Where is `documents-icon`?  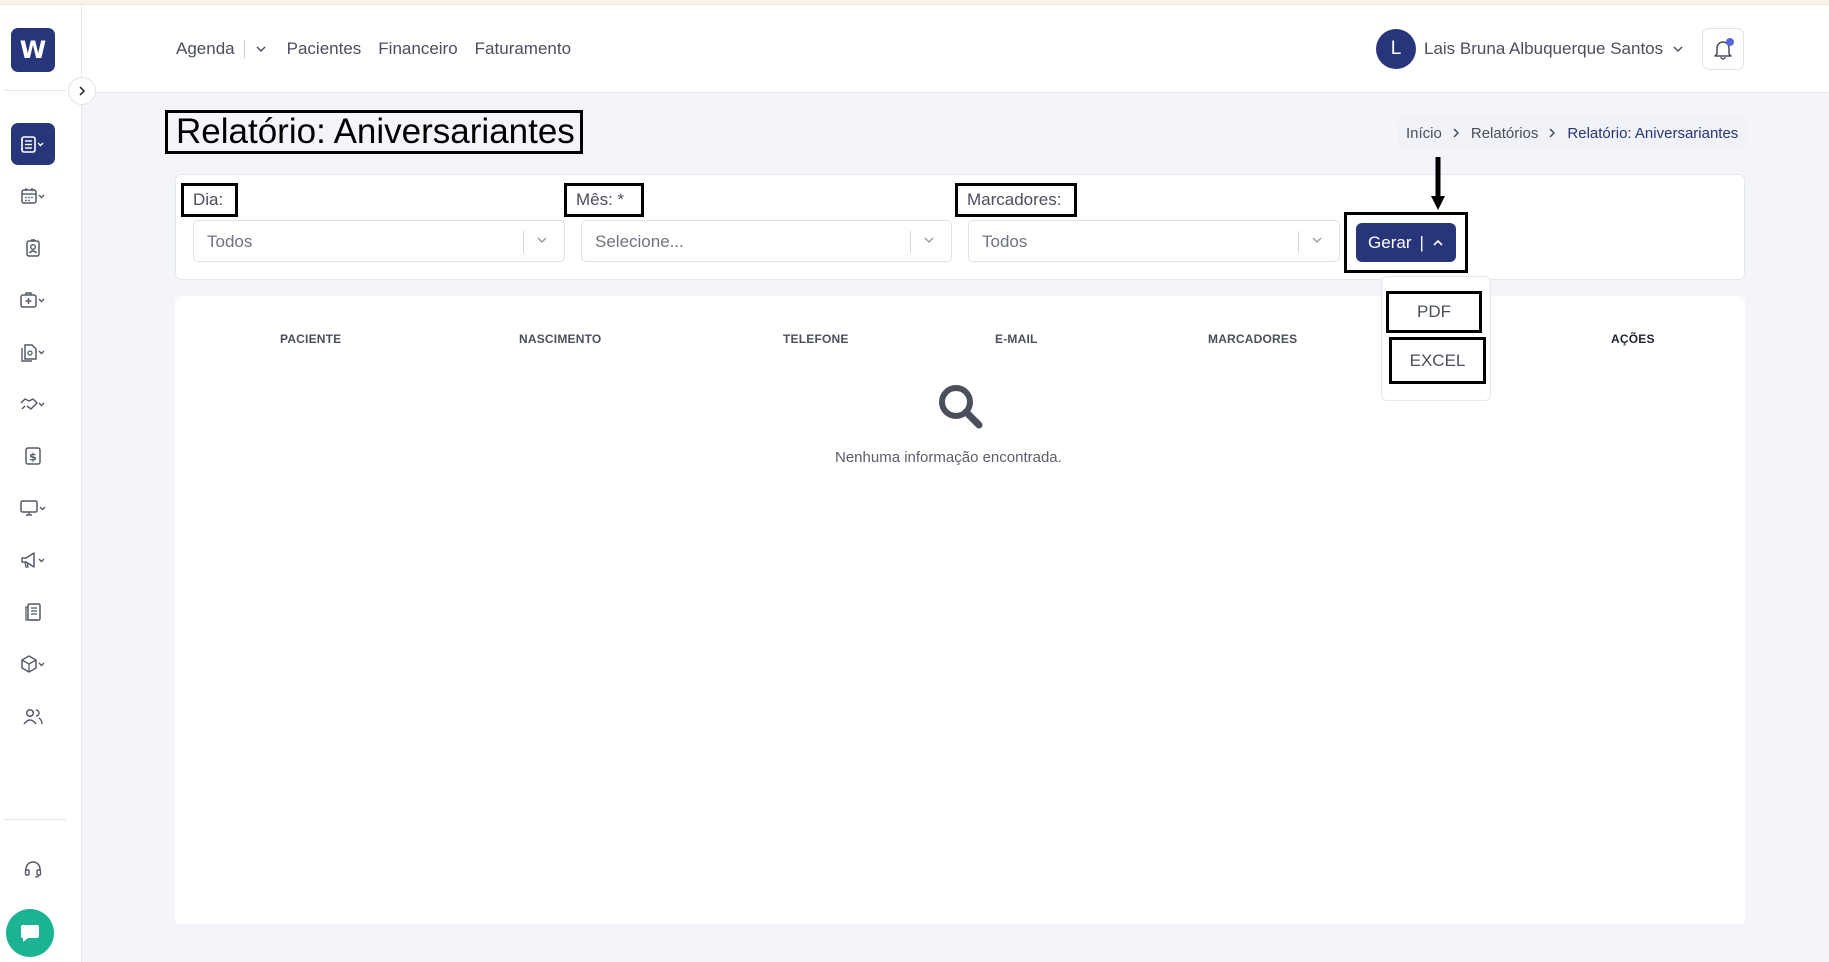
documents-icon is located at coordinates (33, 353).